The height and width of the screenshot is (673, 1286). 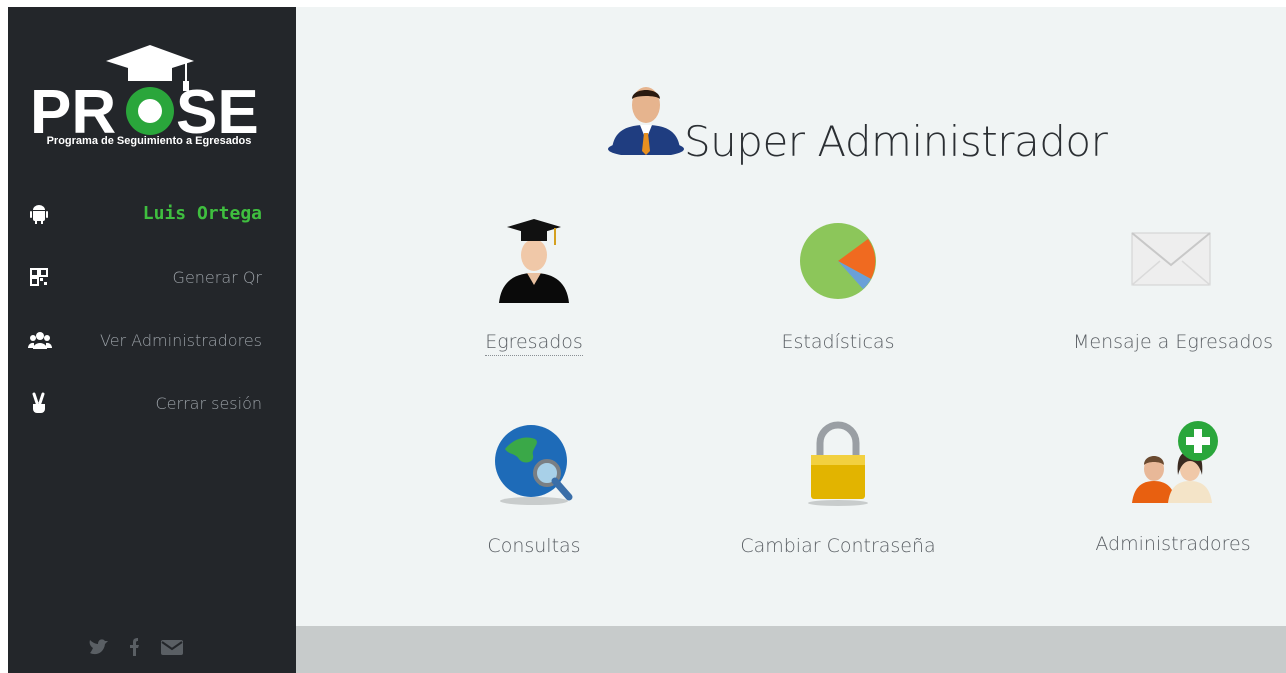 I want to click on tile-label: Consultas, so click(x=534, y=546).